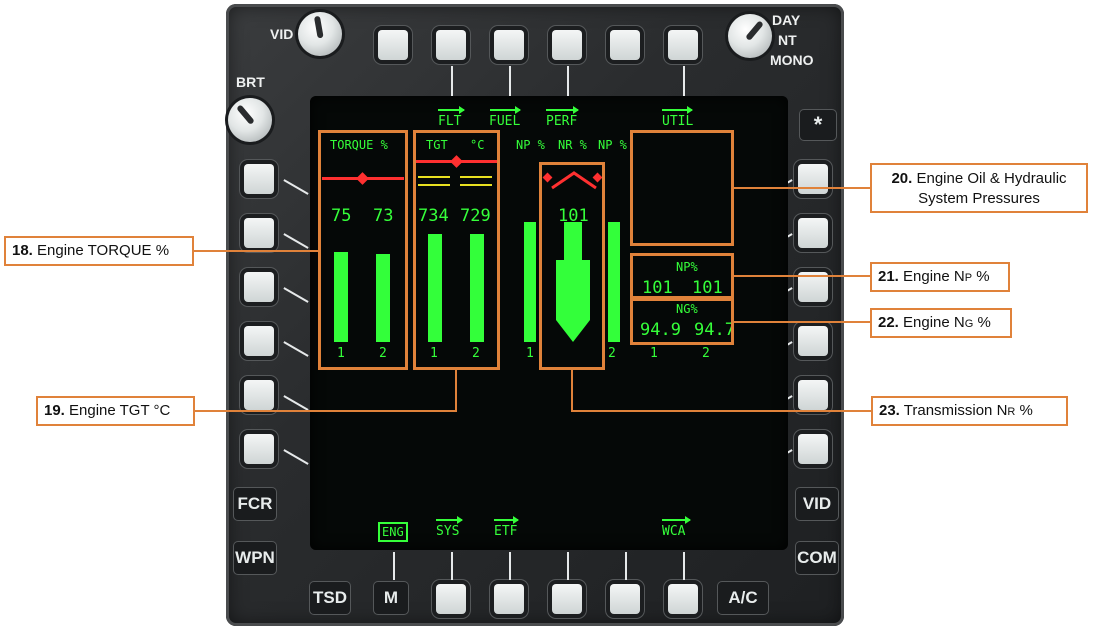  What do you see at coordinates (103, 250) in the screenshot?
I see `callout-text: Engine TORQUE %` at bounding box center [103, 250].